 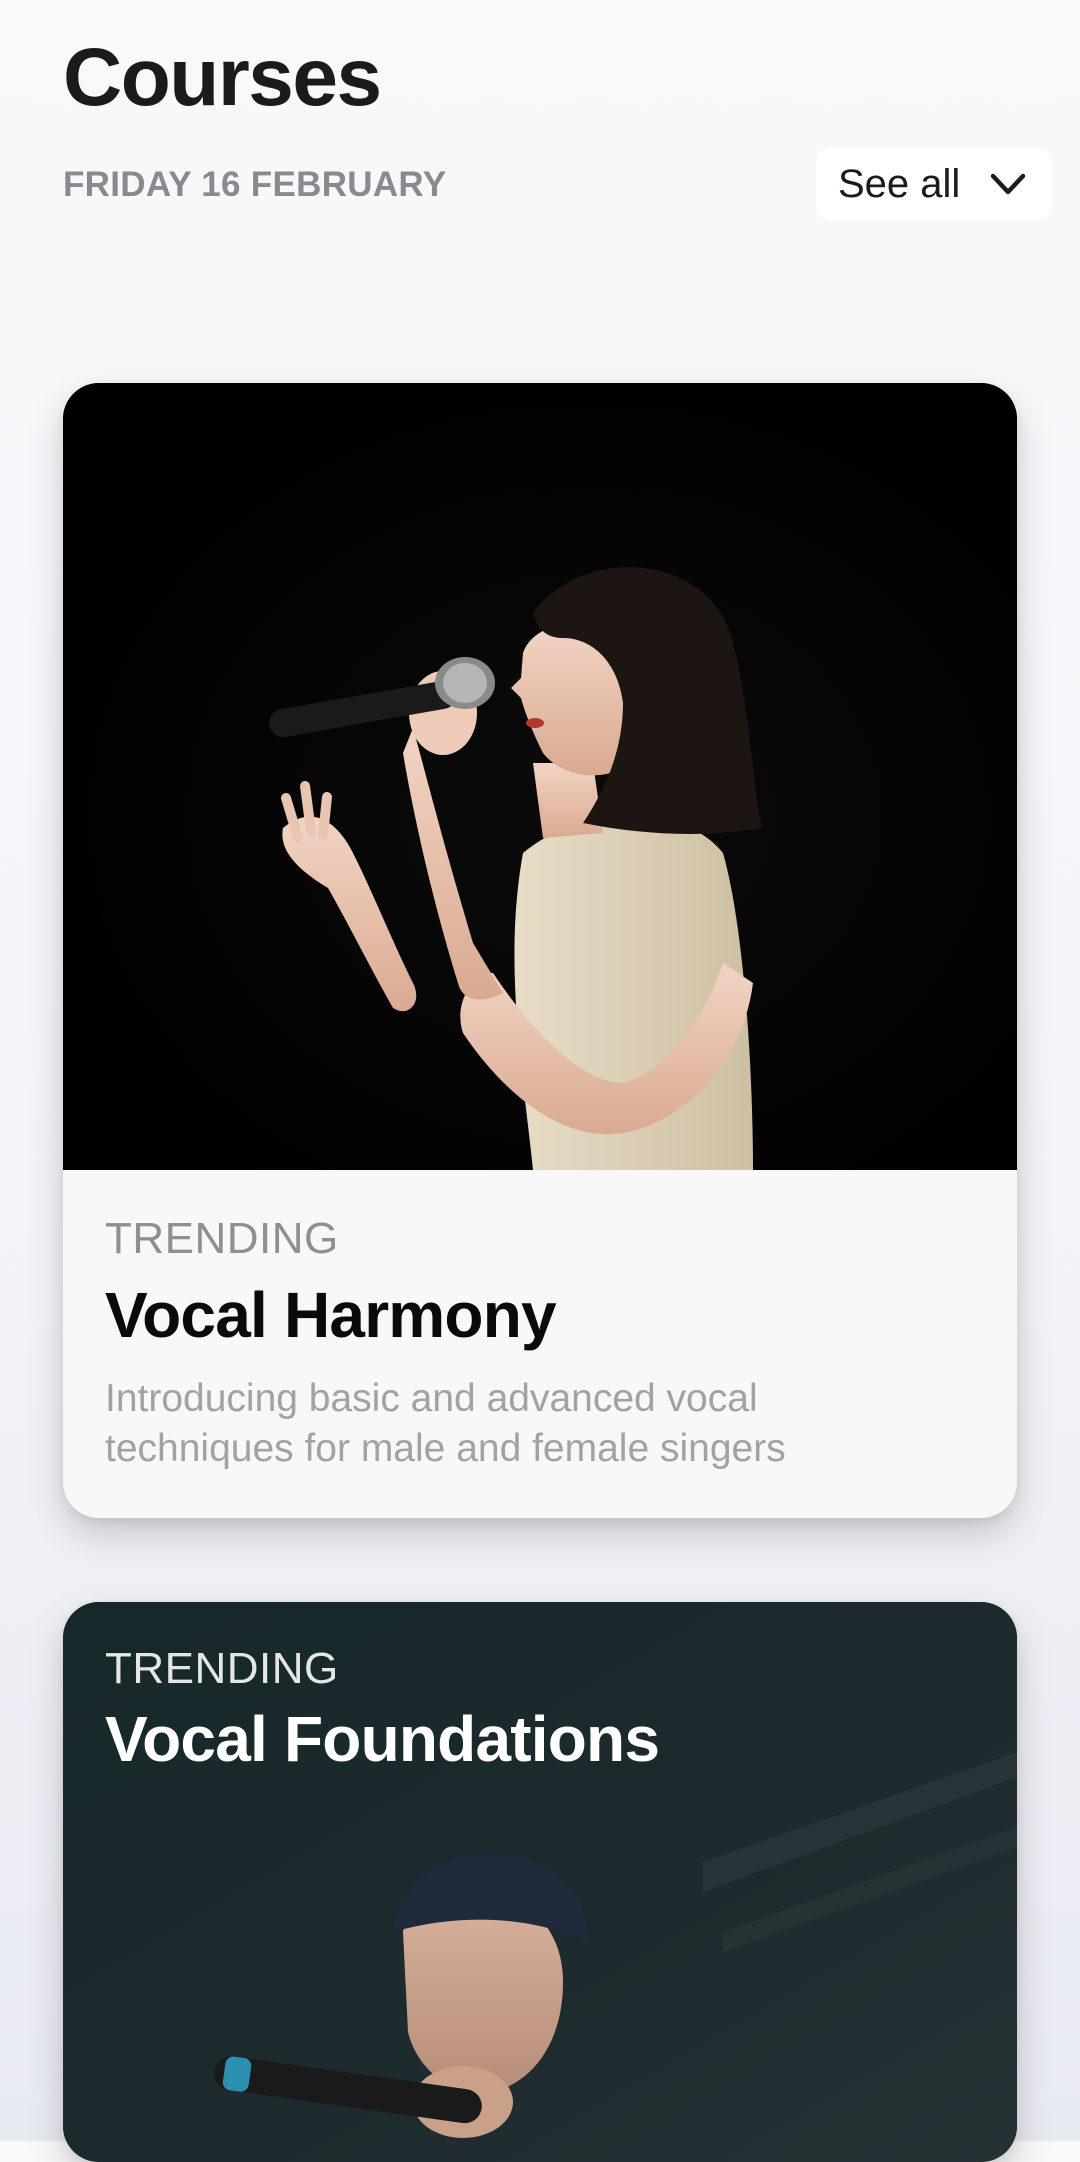 I want to click on course-info: TRENDING Vocal Foundations, so click(x=382, y=1710).